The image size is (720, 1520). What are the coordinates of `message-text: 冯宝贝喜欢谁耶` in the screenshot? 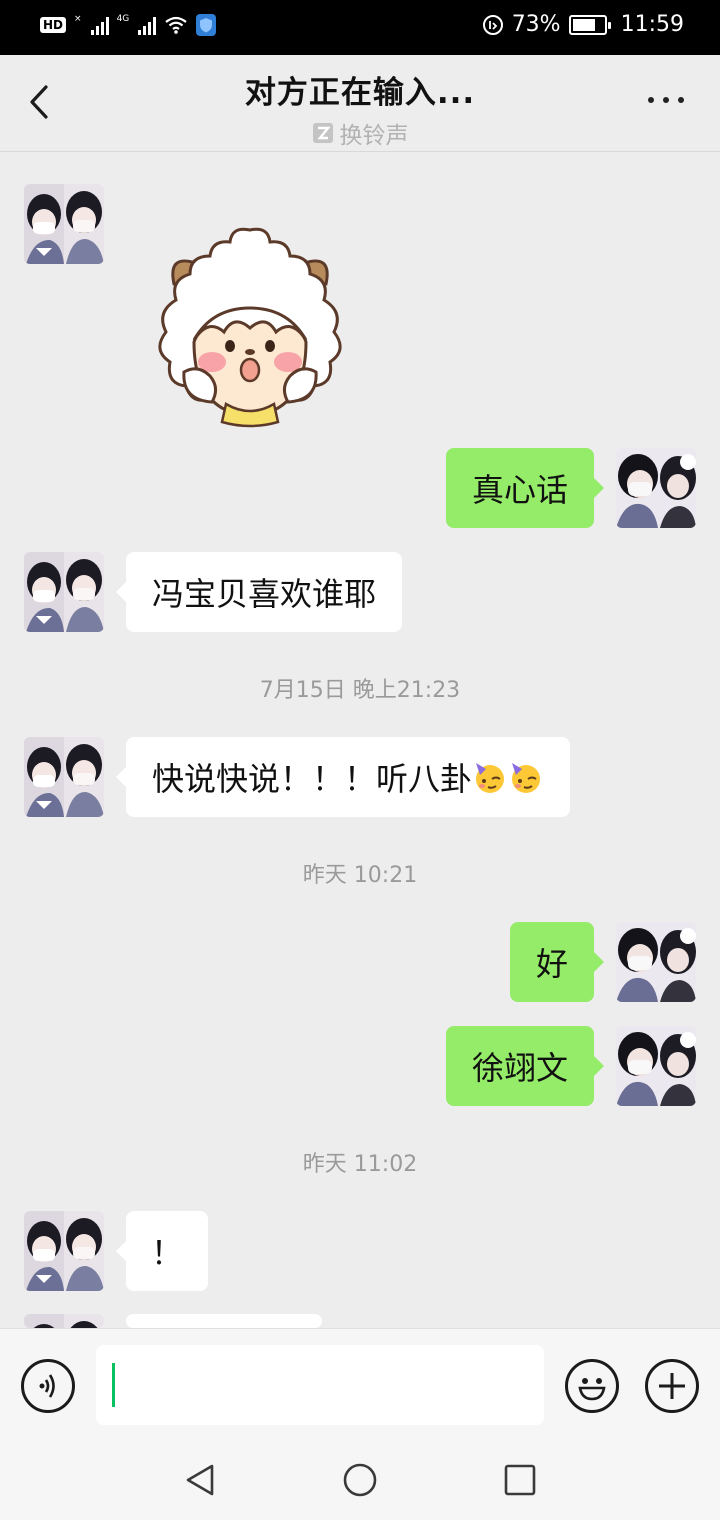 It's located at (264, 594).